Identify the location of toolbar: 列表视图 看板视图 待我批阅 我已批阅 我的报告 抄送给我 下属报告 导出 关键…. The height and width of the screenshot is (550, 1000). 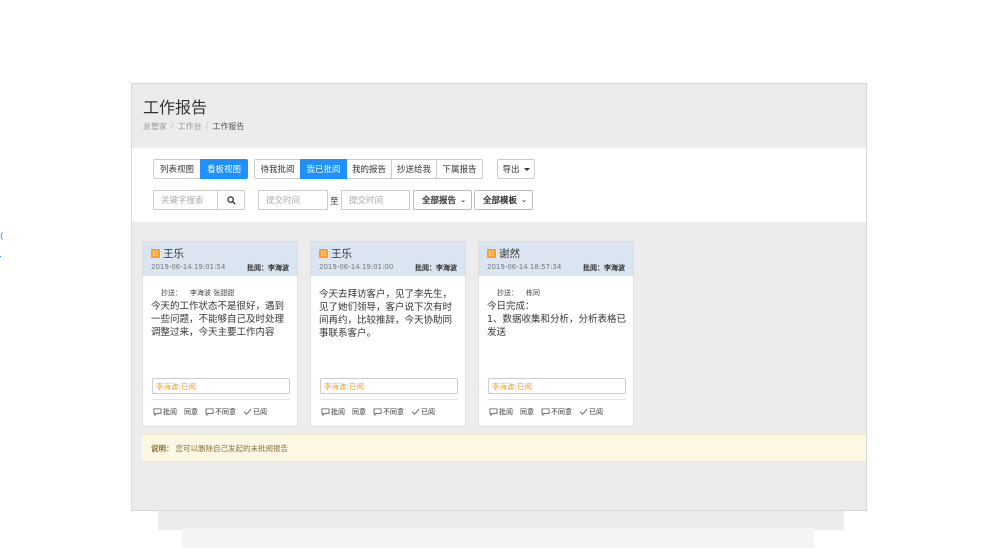
(499, 185).